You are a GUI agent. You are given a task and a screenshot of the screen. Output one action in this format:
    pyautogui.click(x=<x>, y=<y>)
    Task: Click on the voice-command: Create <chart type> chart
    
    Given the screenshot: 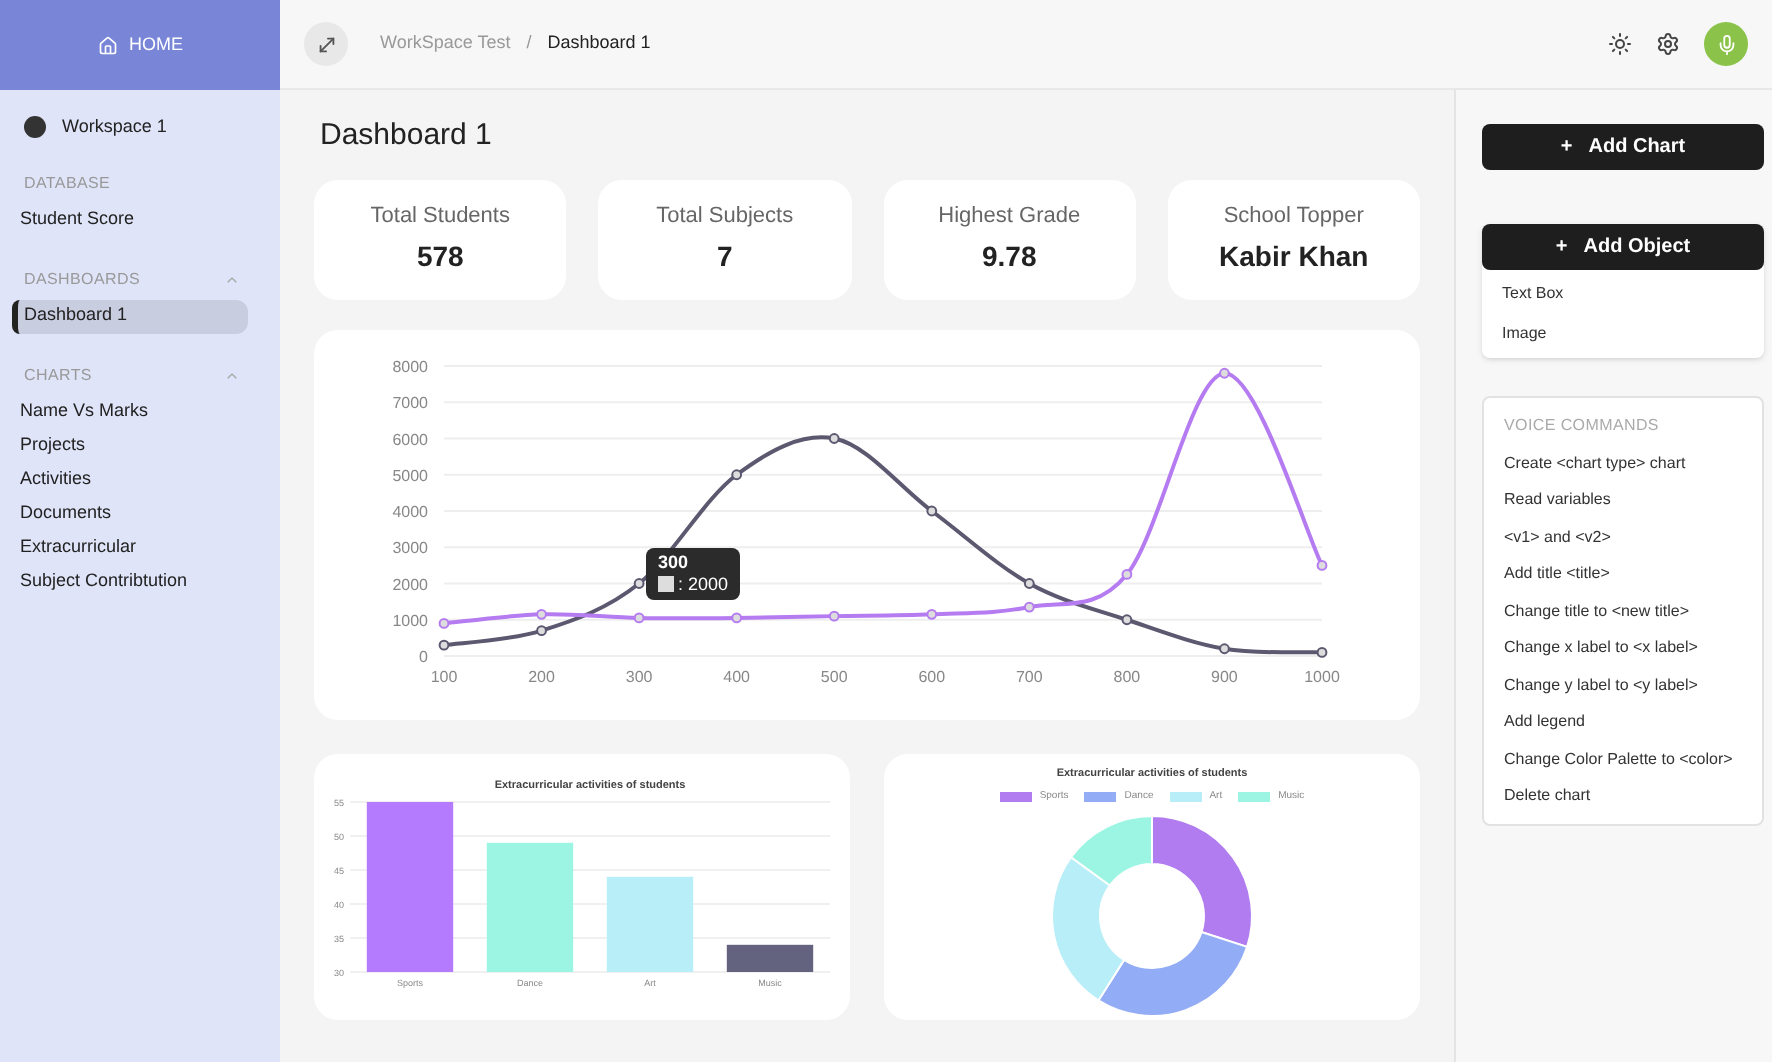 What is the action you would take?
    pyautogui.click(x=1596, y=463)
    